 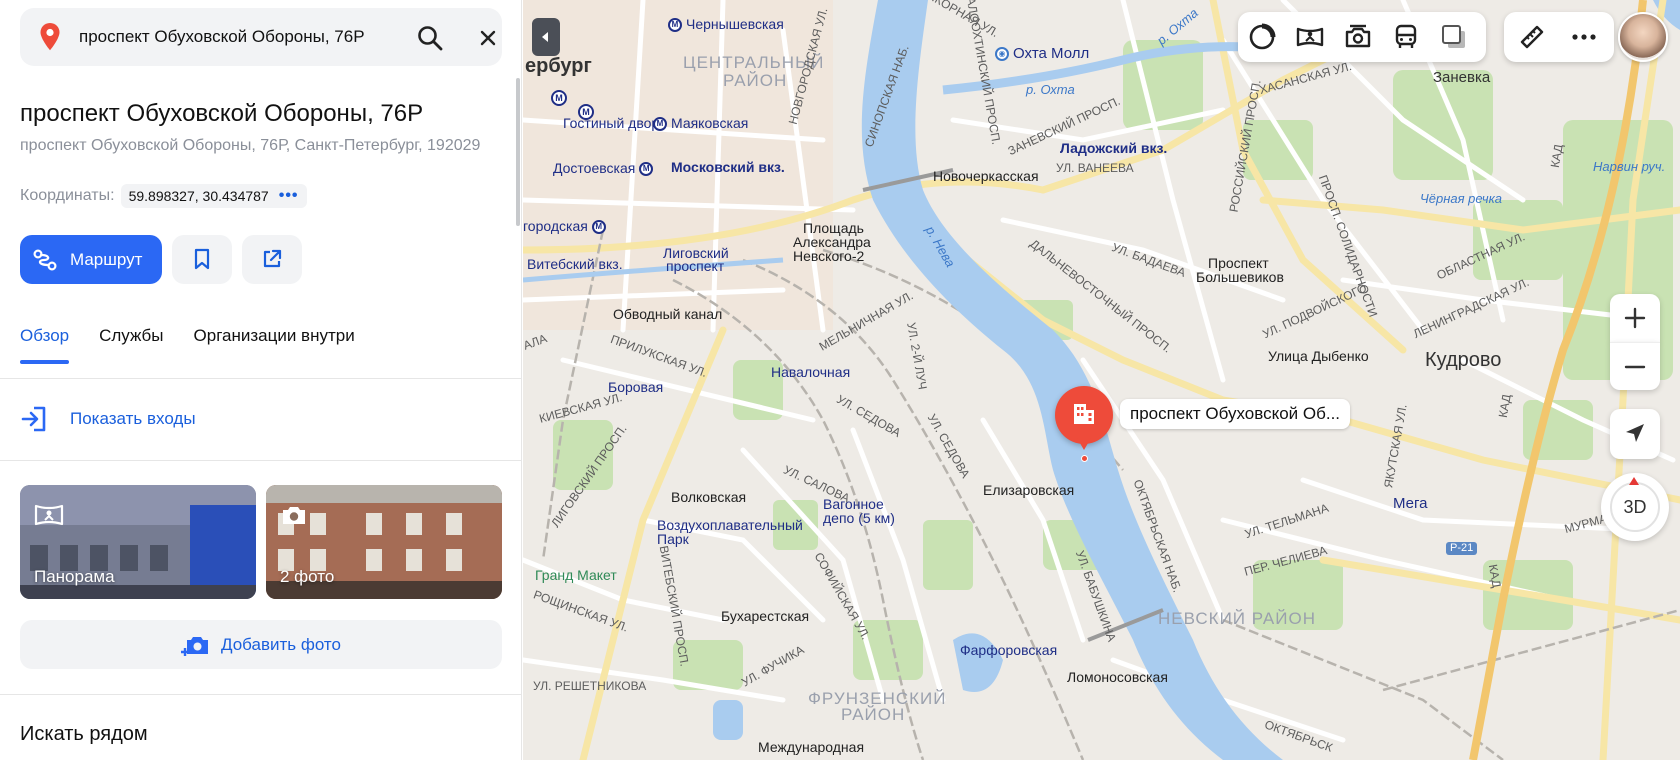 I want to click on map-label-poi: ◉ Охта Молл, so click(x=1042, y=54).